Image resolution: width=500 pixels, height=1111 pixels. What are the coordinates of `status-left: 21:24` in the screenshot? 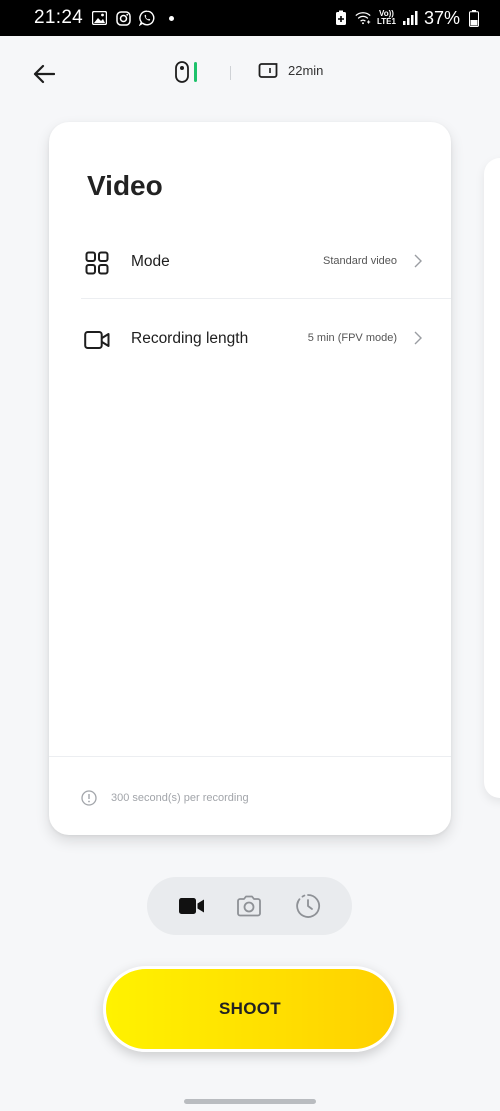 It's located at (104, 18).